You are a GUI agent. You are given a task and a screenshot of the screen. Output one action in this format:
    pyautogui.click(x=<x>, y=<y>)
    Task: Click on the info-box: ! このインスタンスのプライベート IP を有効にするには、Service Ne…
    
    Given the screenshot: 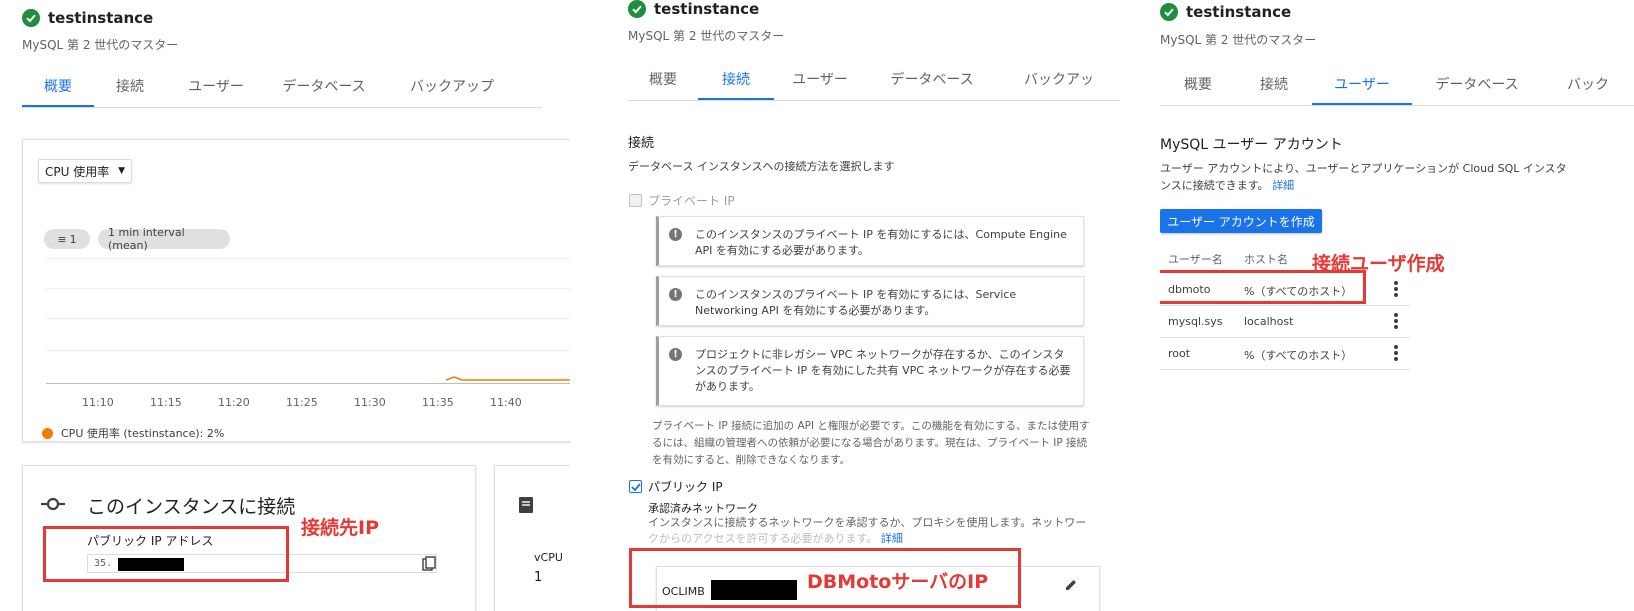 What is the action you would take?
    pyautogui.click(x=870, y=301)
    